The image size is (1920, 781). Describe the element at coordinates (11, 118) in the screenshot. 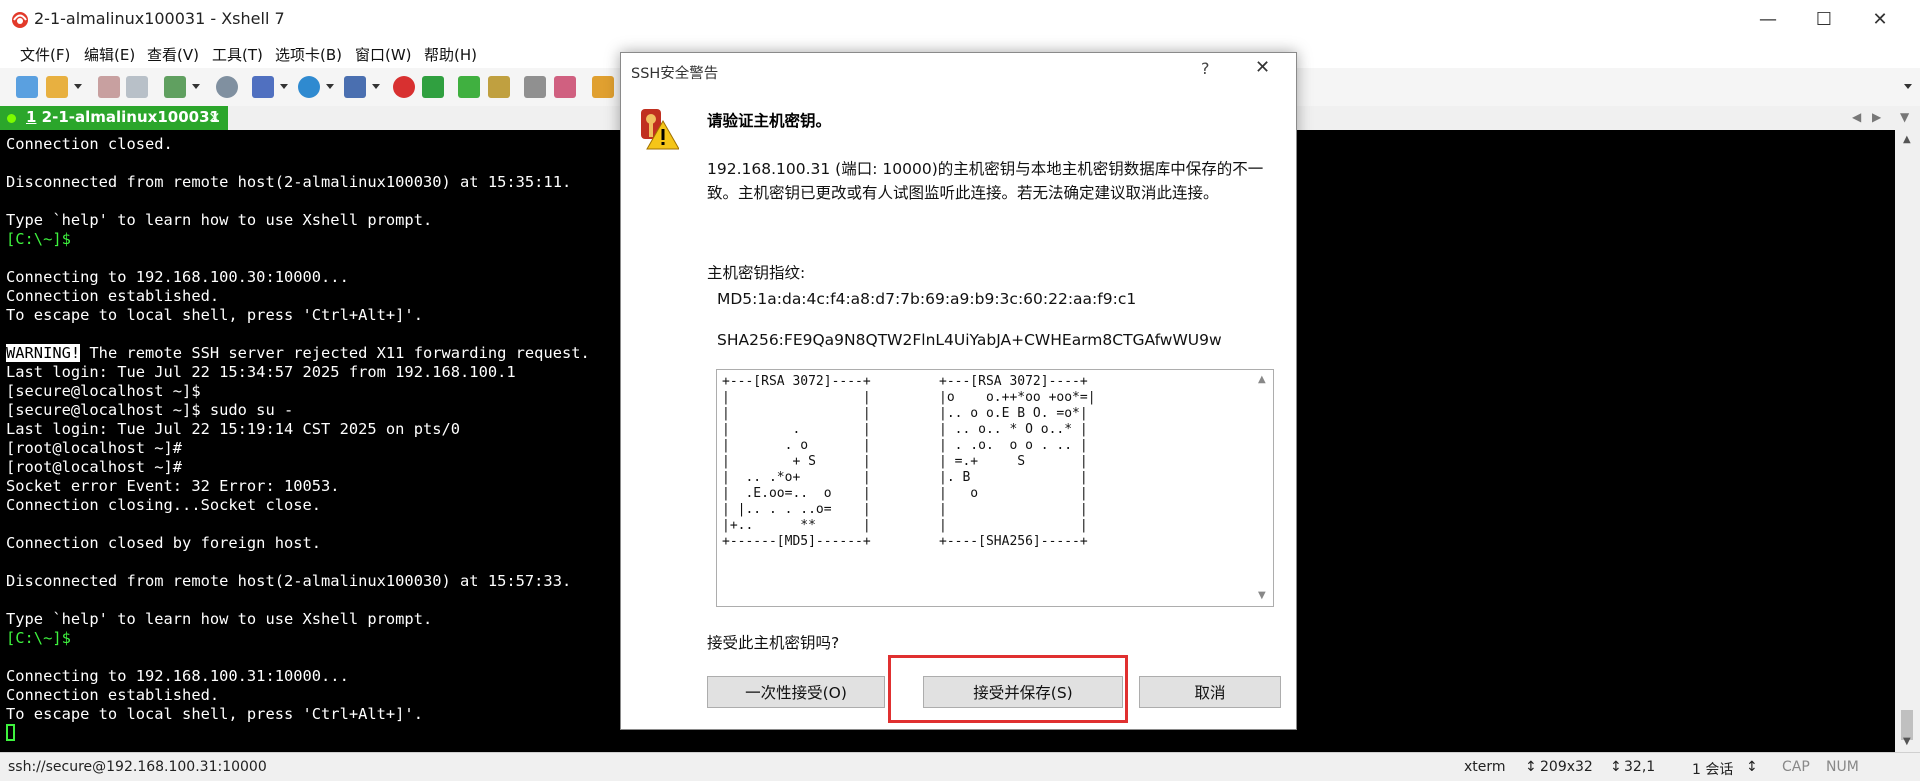

I see `connected-status-icon` at that location.